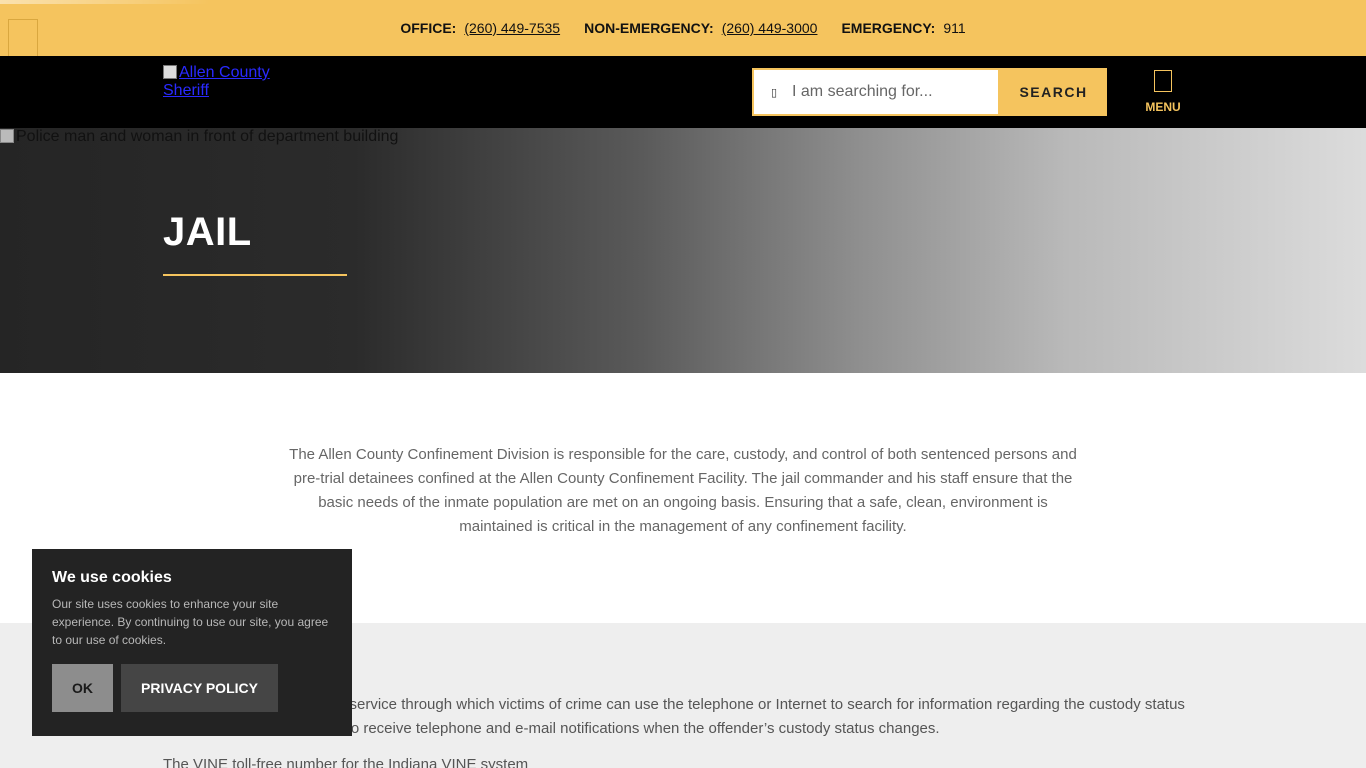  What do you see at coordinates (255, 275) in the screenshot?
I see `title-underline` at bounding box center [255, 275].